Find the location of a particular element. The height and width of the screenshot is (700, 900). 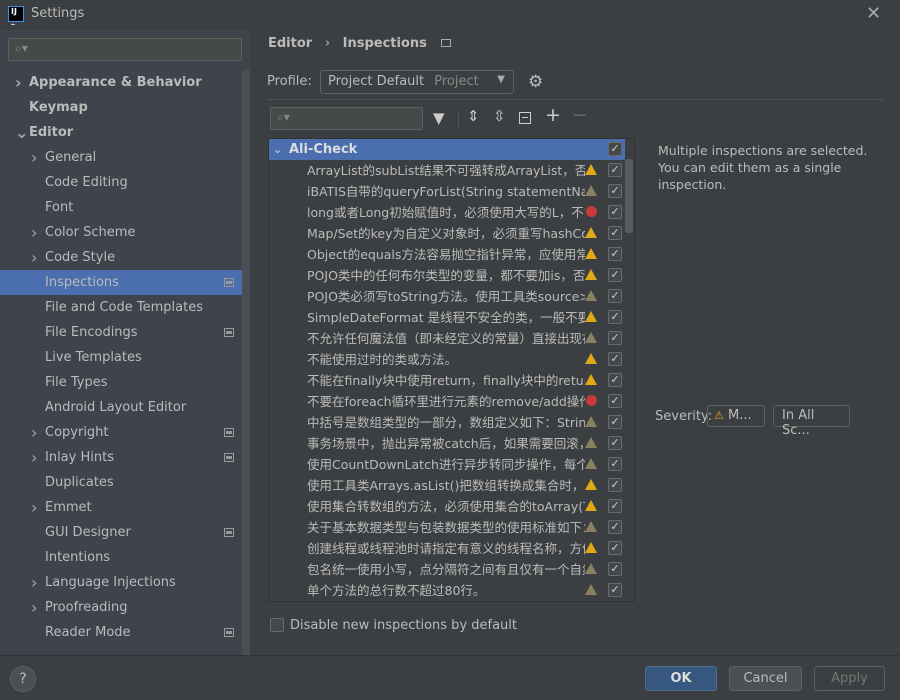

inspection-row: 关于基本数据类型与包装数据类型的使用标准如下： ✓ is located at coordinates (447, 527).